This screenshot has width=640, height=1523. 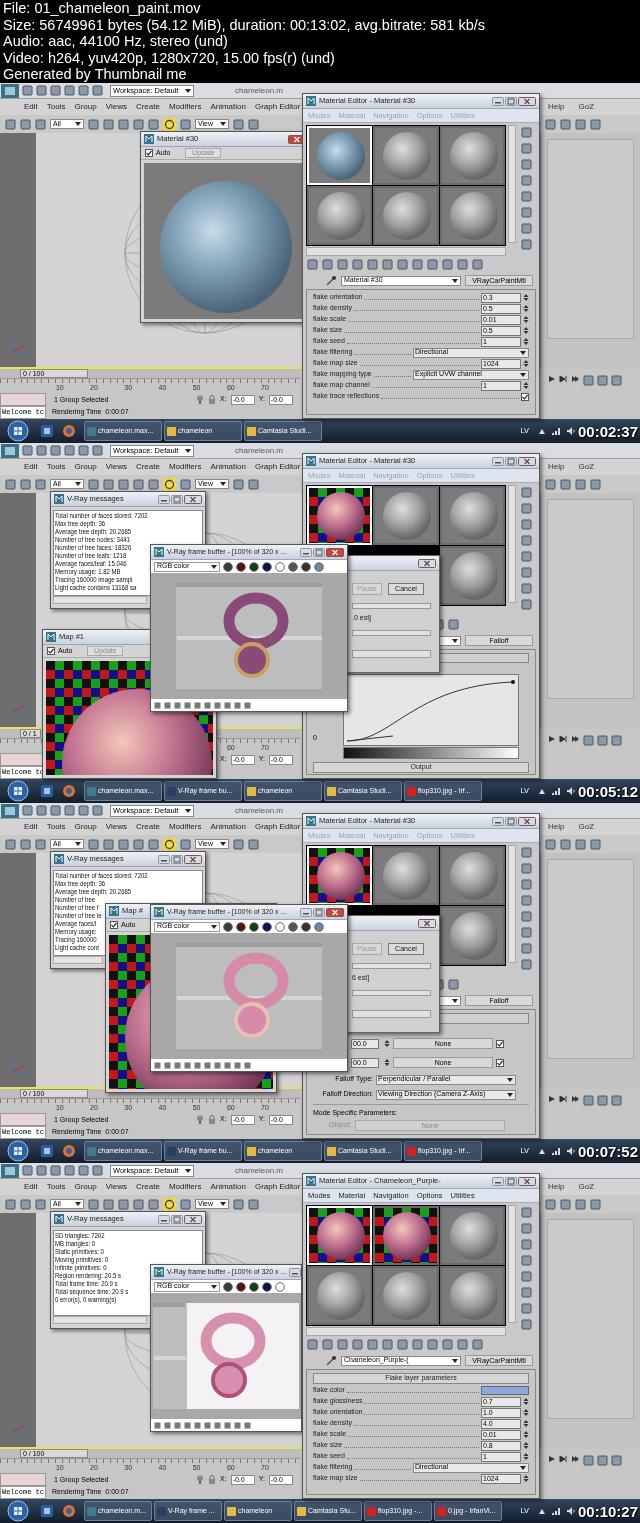 What do you see at coordinates (200, 1119) in the screenshot?
I see `bulb-icon` at bounding box center [200, 1119].